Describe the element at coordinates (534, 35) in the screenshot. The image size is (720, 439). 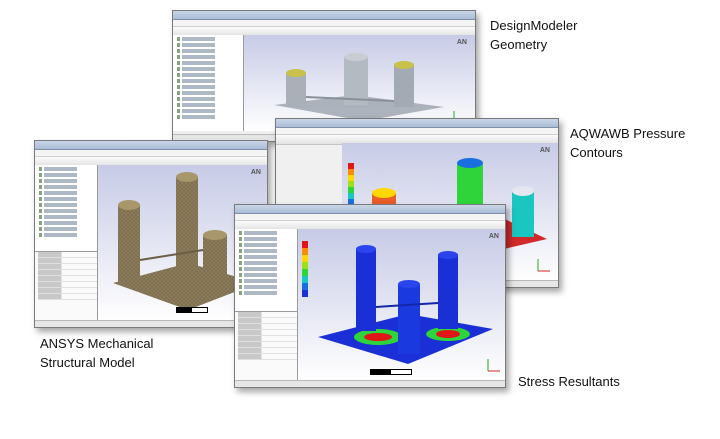
I see `caption-designmodeler: DesignModeler Geometry` at that location.